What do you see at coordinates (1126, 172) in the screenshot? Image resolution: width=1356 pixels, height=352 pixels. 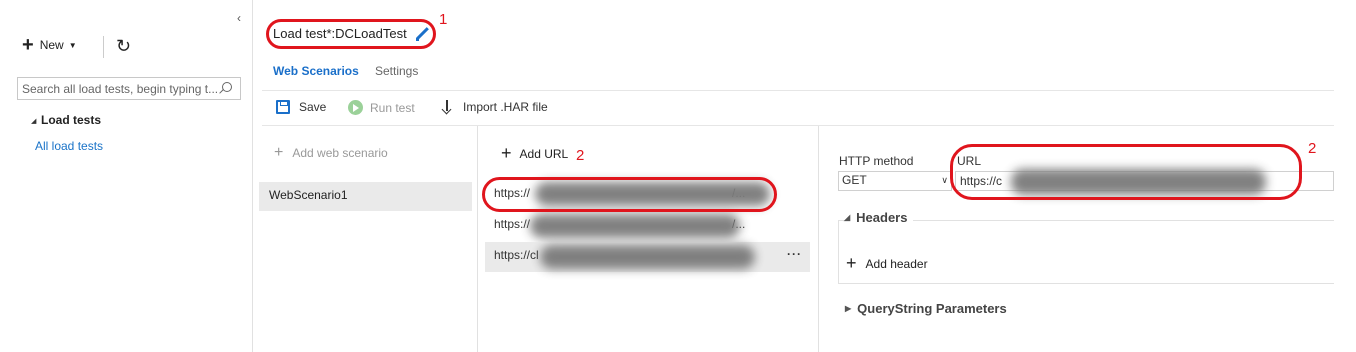 I see `annotation-oval-url-field` at bounding box center [1126, 172].